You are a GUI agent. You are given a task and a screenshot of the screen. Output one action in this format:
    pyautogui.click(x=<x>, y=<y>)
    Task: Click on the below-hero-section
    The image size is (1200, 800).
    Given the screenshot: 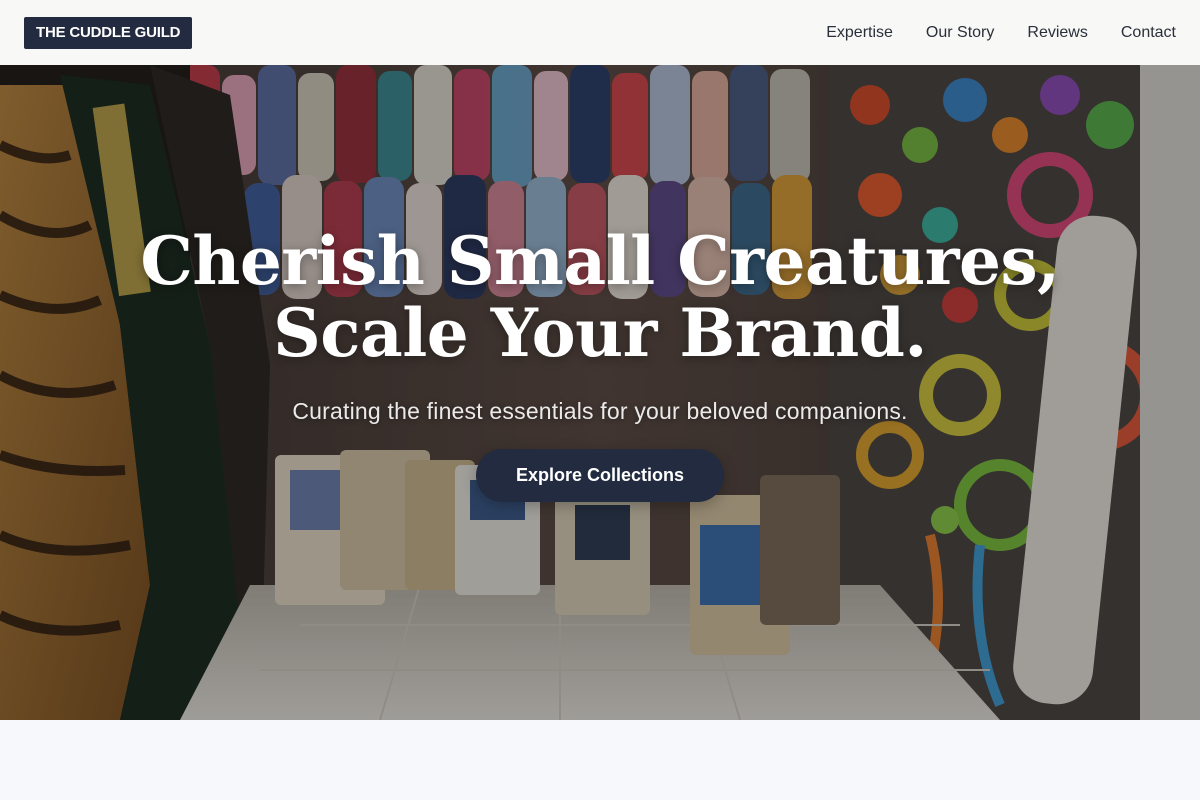 What is the action you would take?
    pyautogui.click(x=600, y=760)
    